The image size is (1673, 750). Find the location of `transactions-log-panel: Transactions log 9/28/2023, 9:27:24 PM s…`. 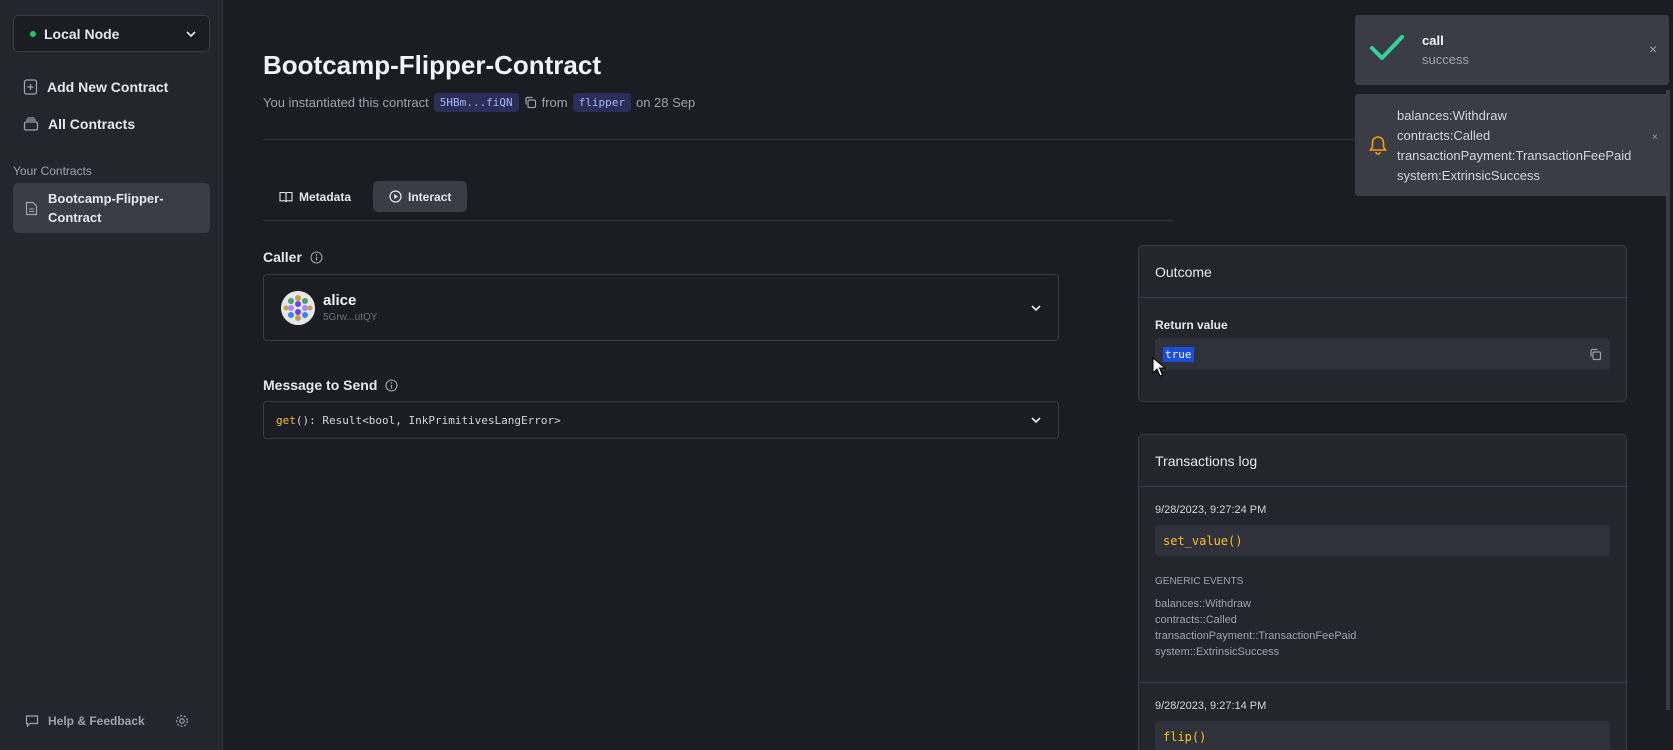

transactions-log-panel: Transactions log 9/28/2023, 9:27:24 PM s… is located at coordinates (1382, 592).